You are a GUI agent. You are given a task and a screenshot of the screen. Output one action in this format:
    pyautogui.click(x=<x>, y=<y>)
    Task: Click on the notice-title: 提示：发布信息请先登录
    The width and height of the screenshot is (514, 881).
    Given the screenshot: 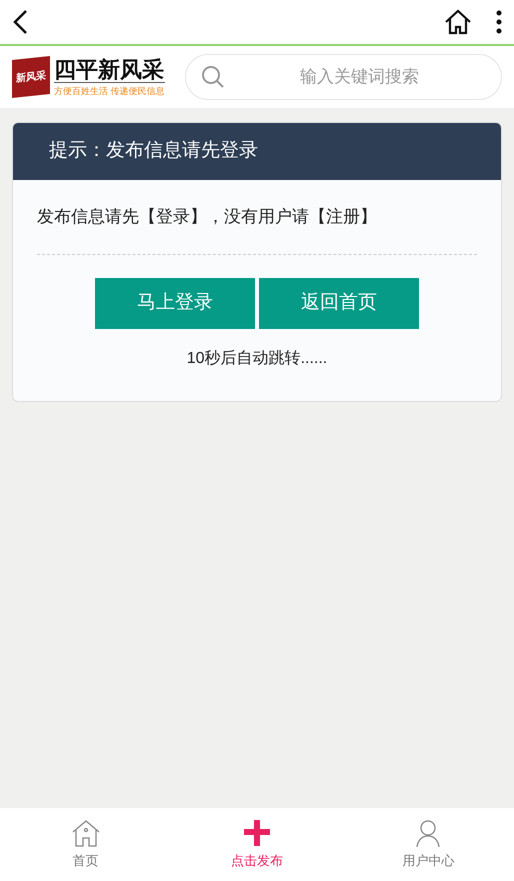 What is the action you would take?
    pyautogui.click(x=257, y=151)
    